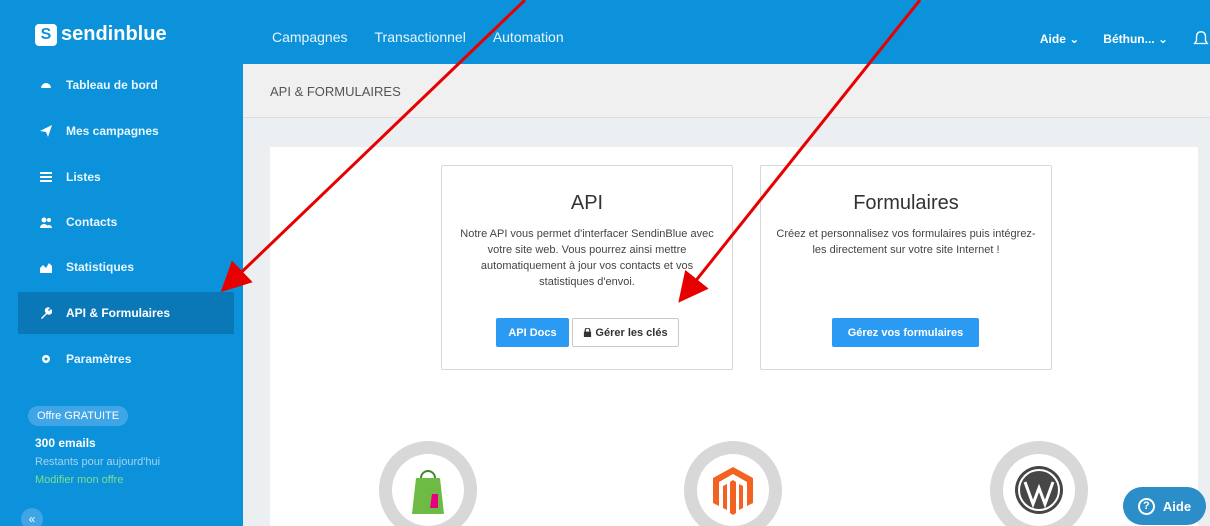 The width and height of the screenshot is (1210, 526). I want to click on sidebar-item-dashboard: Tableau de bord, so click(126, 85).